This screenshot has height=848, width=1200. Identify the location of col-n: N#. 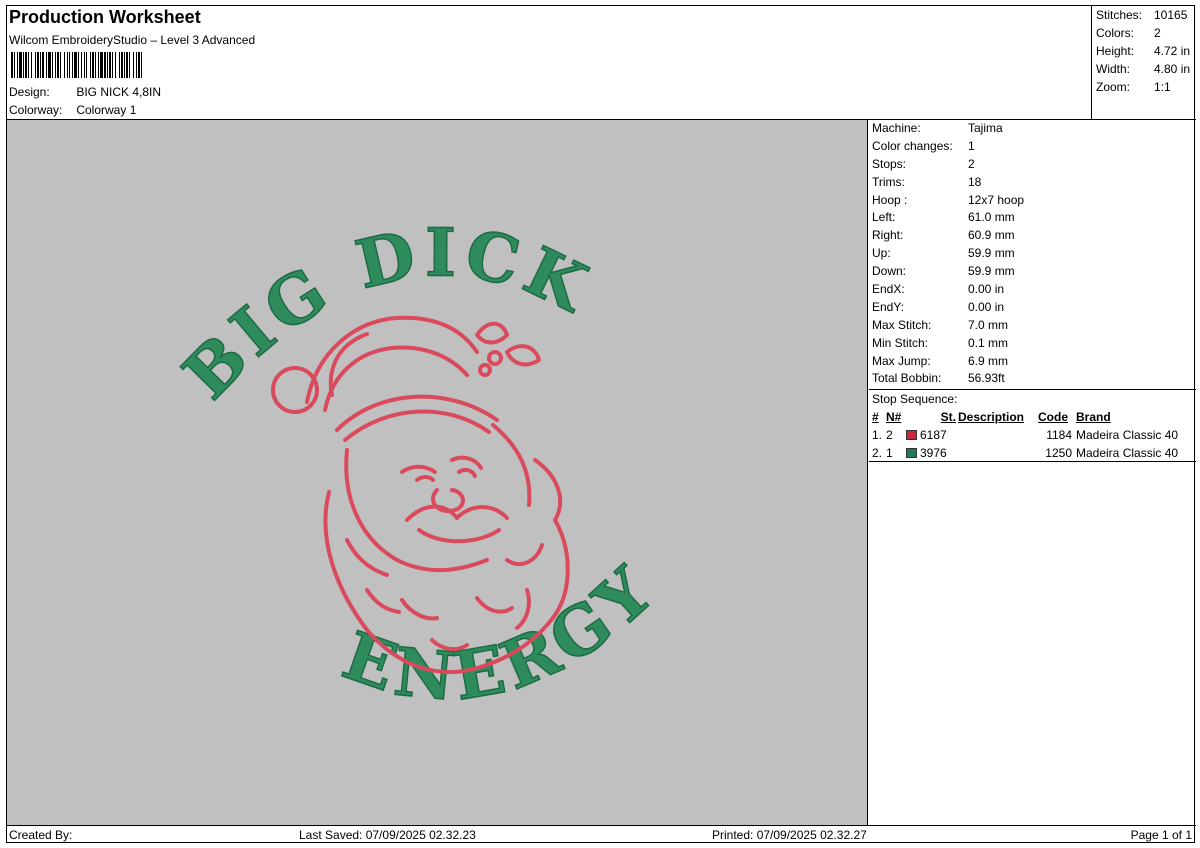
(894, 417).